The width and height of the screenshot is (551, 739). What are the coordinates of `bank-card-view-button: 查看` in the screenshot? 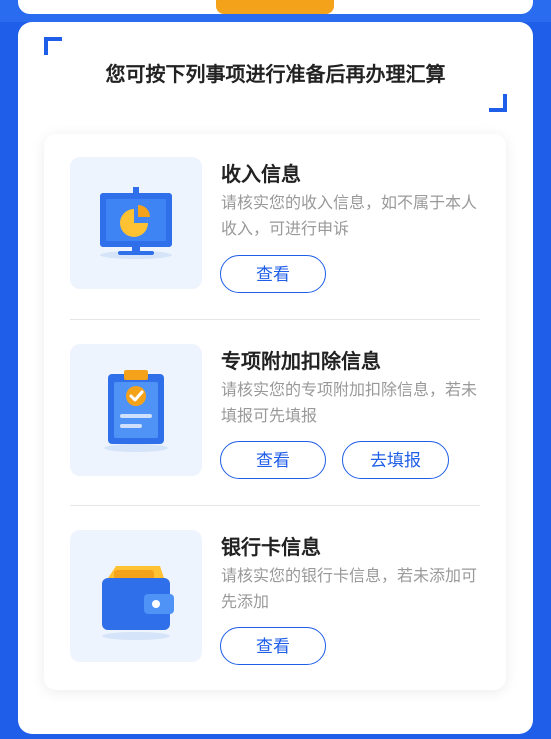 It's located at (273, 646).